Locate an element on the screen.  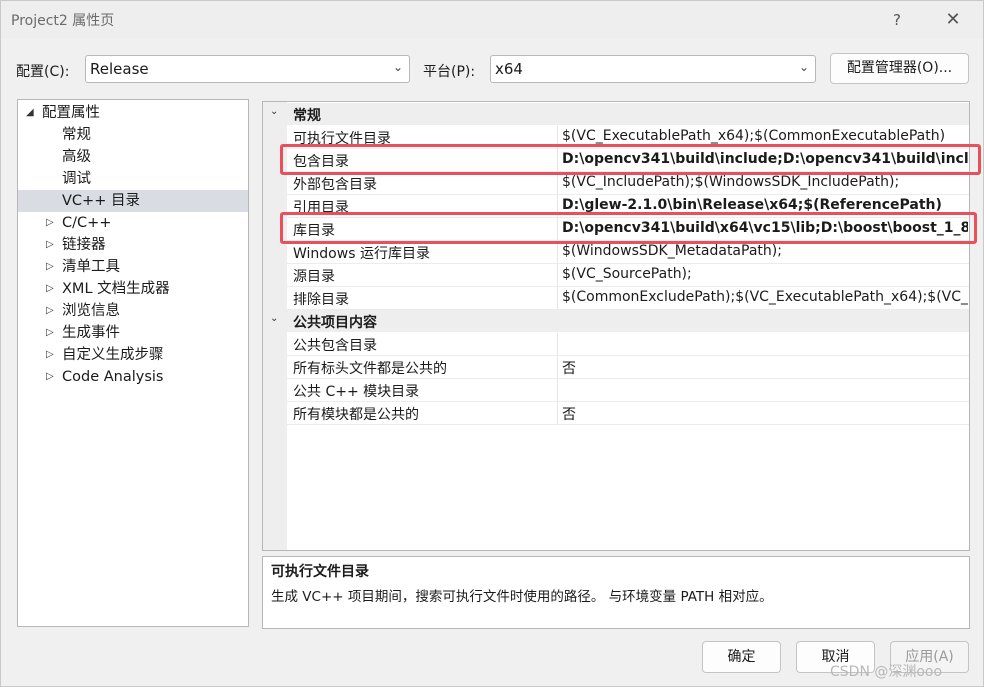
tree-item-vc-directories: VC++ 目录 is located at coordinates (133, 201).